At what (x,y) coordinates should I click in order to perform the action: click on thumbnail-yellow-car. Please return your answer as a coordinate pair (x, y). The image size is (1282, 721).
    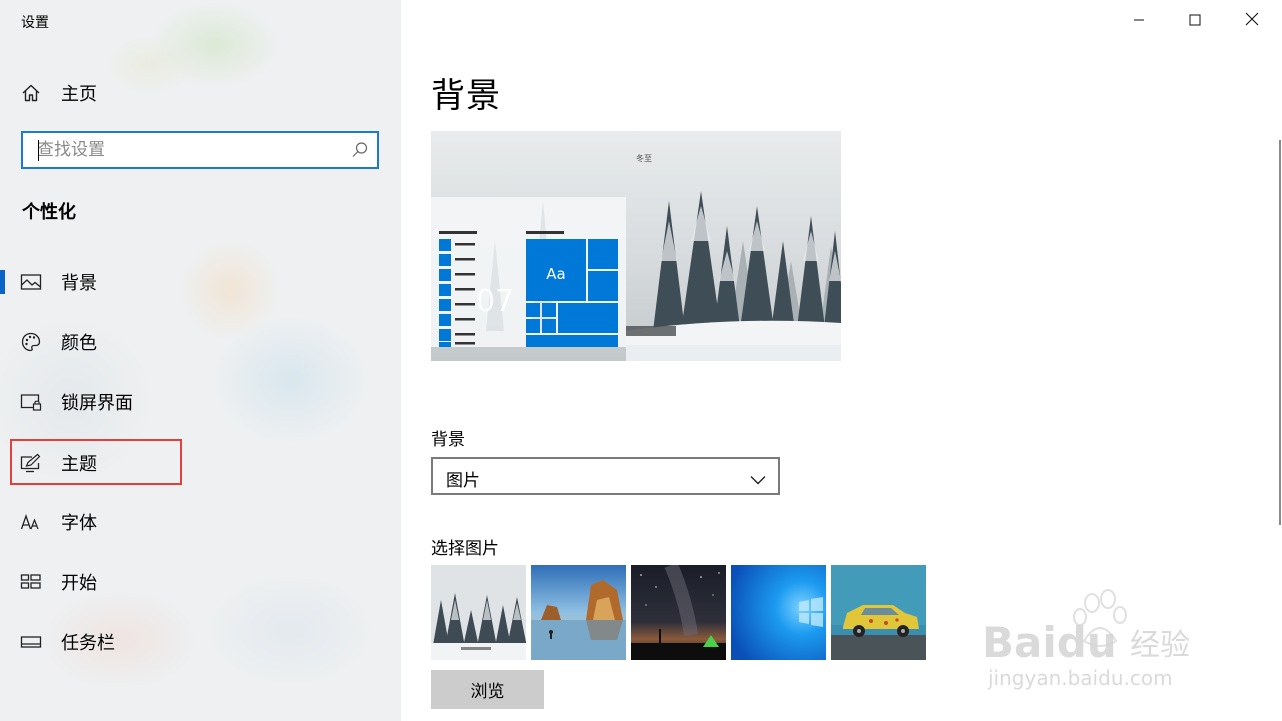
    Looking at the image, I should click on (878, 612).